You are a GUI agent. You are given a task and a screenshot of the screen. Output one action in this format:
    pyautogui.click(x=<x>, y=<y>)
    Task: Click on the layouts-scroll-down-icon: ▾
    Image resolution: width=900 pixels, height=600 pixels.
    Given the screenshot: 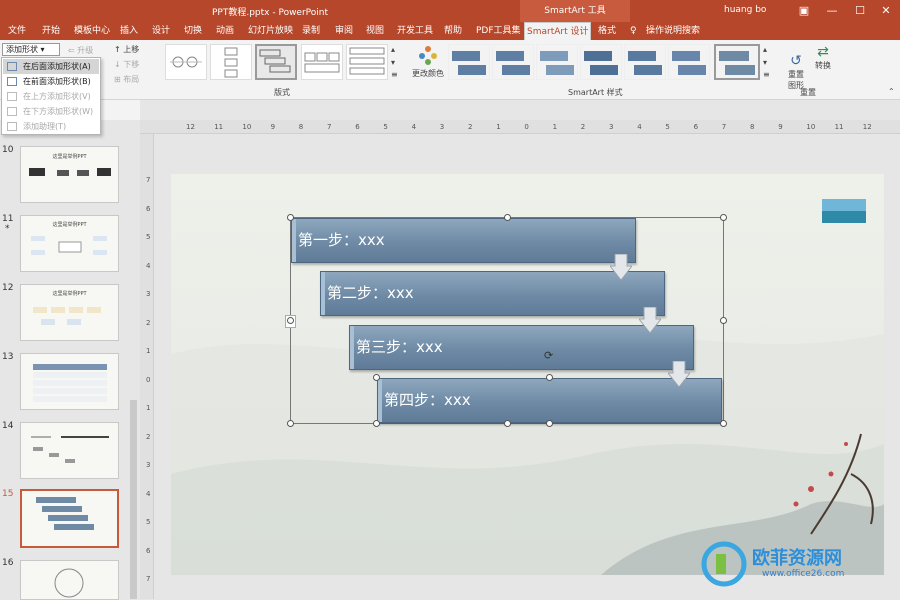 What is the action you would take?
    pyautogui.click(x=393, y=62)
    